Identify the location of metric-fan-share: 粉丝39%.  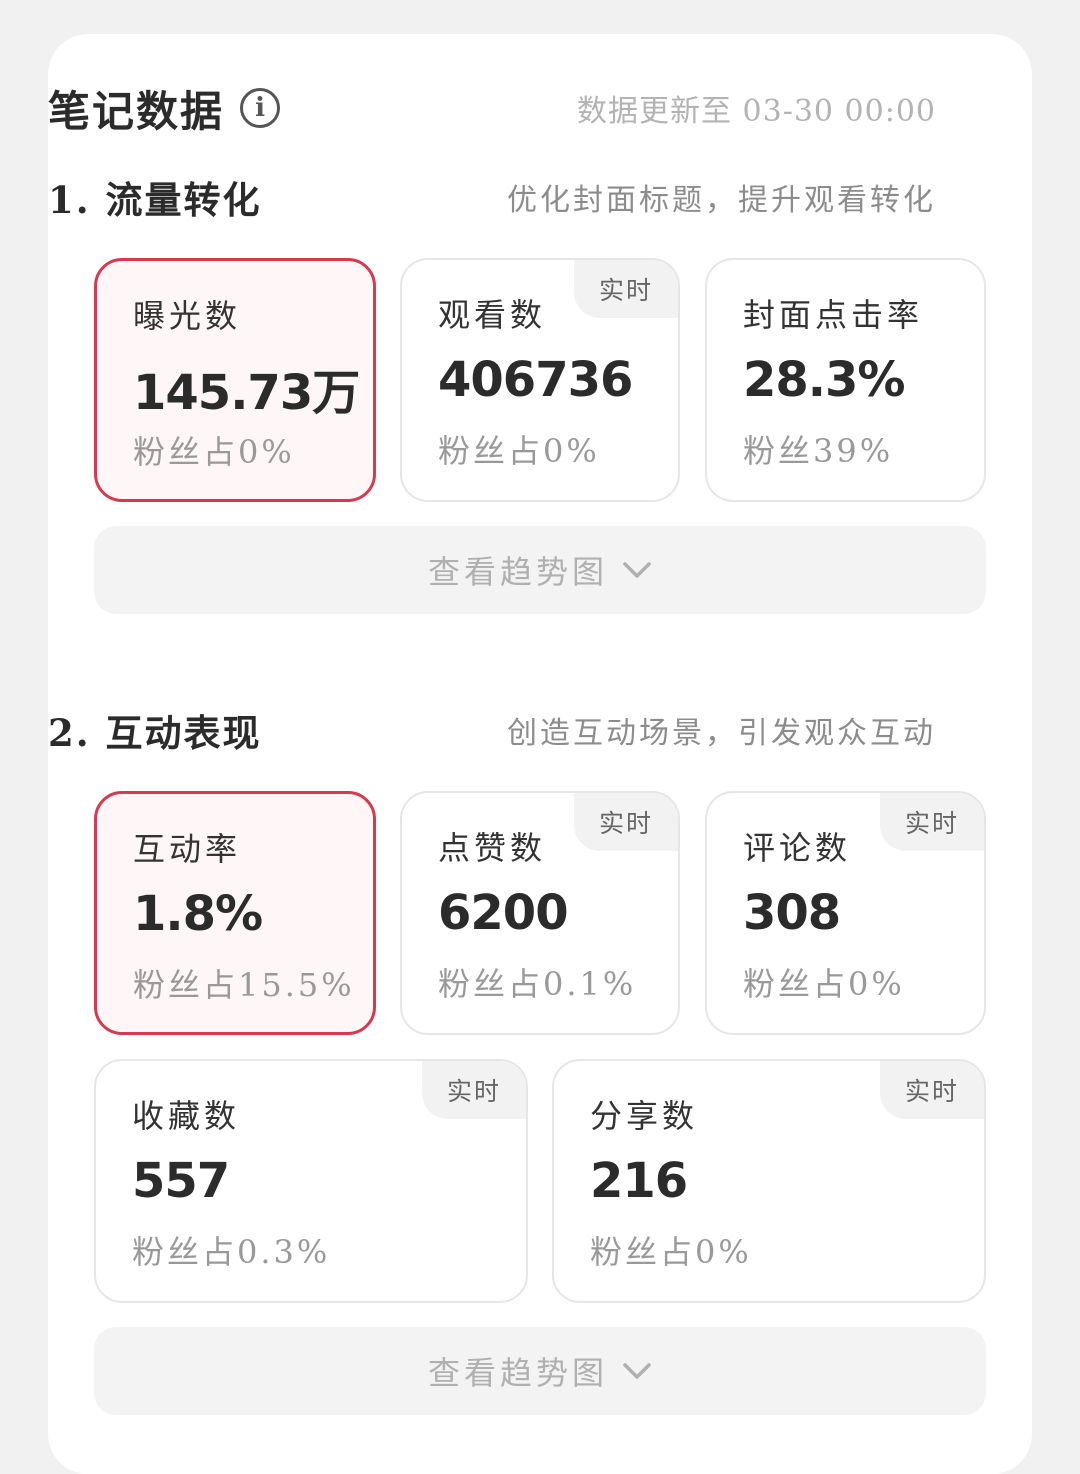
(818, 451).